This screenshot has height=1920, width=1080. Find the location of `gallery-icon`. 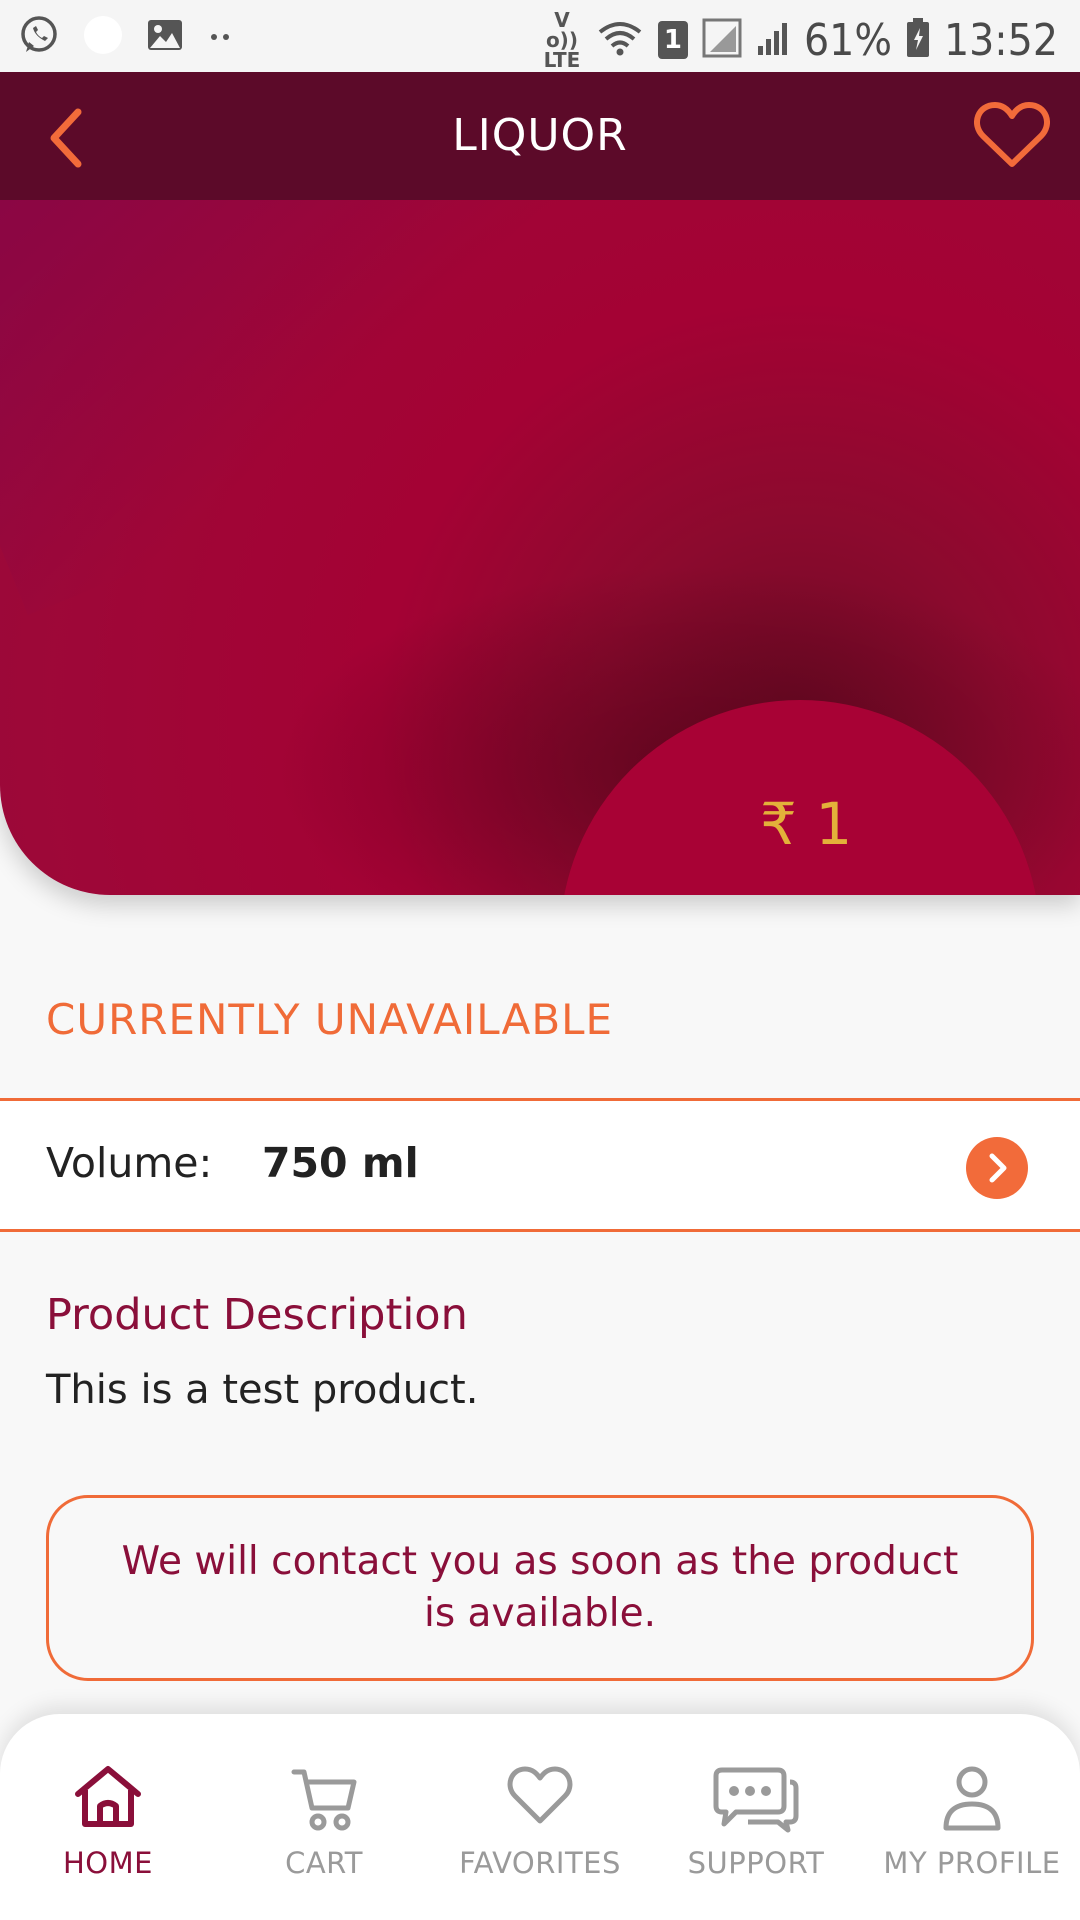

gallery-icon is located at coordinates (165, 37).